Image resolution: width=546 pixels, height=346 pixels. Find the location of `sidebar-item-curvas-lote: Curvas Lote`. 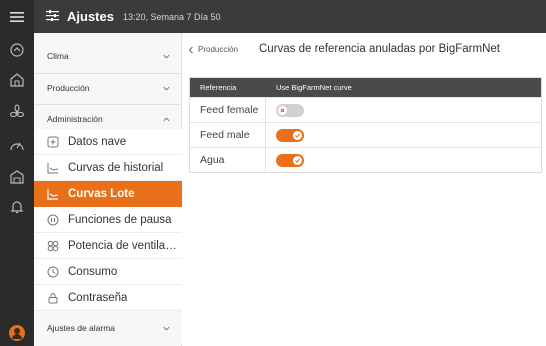

sidebar-item-curvas-lote: Curvas Lote is located at coordinates (108, 194).